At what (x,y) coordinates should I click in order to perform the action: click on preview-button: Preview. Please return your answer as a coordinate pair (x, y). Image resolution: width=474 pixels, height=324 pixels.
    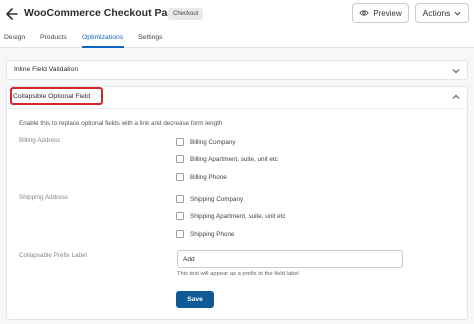
    Looking at the image, I should click on (380, 13).